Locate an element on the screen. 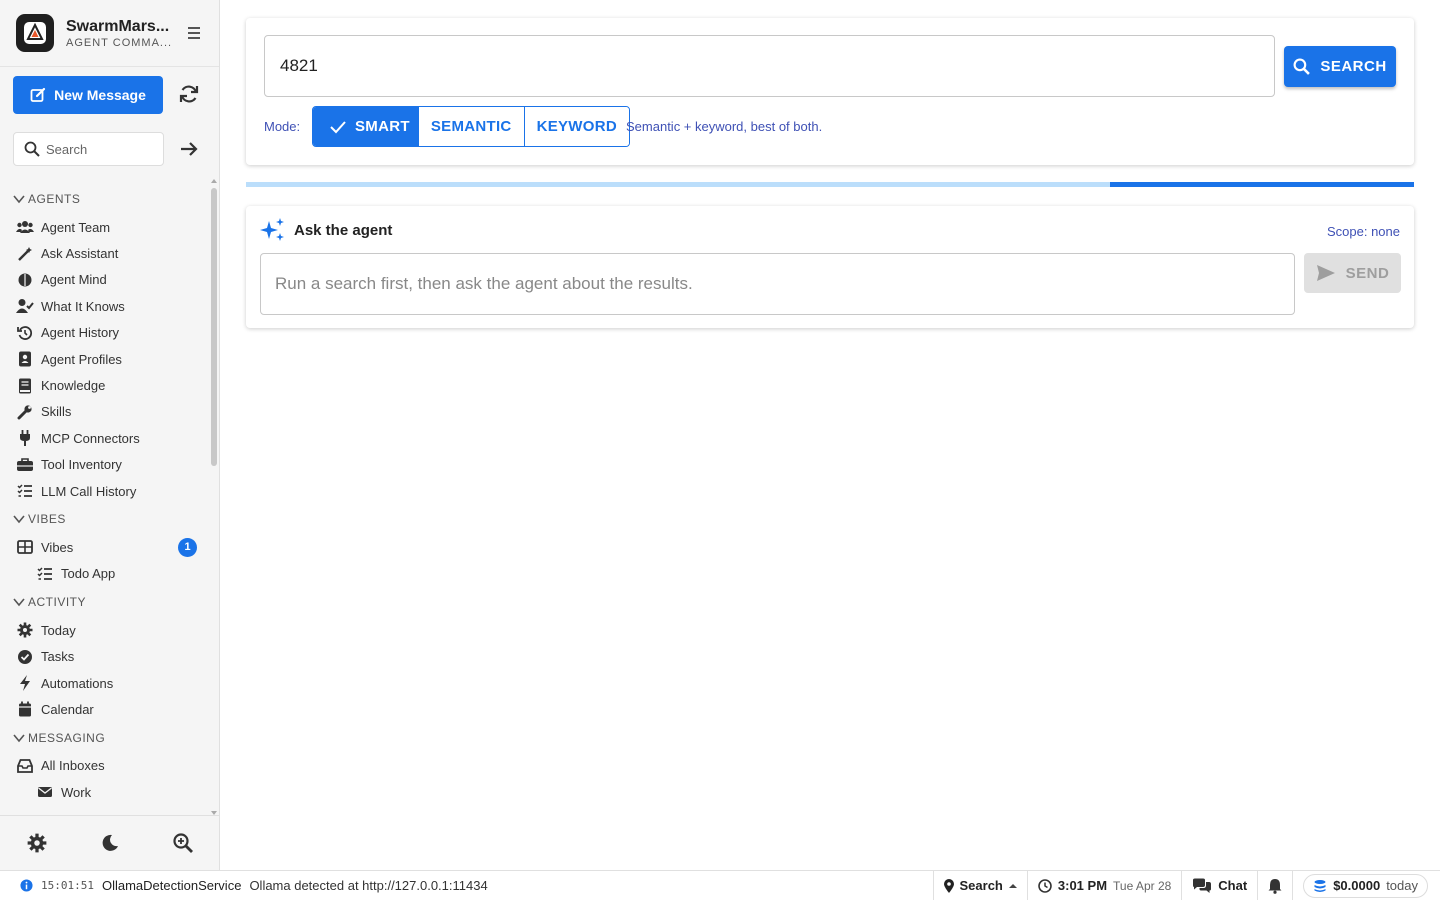  status-chat: Chat is located at coordinates (1219, 885).